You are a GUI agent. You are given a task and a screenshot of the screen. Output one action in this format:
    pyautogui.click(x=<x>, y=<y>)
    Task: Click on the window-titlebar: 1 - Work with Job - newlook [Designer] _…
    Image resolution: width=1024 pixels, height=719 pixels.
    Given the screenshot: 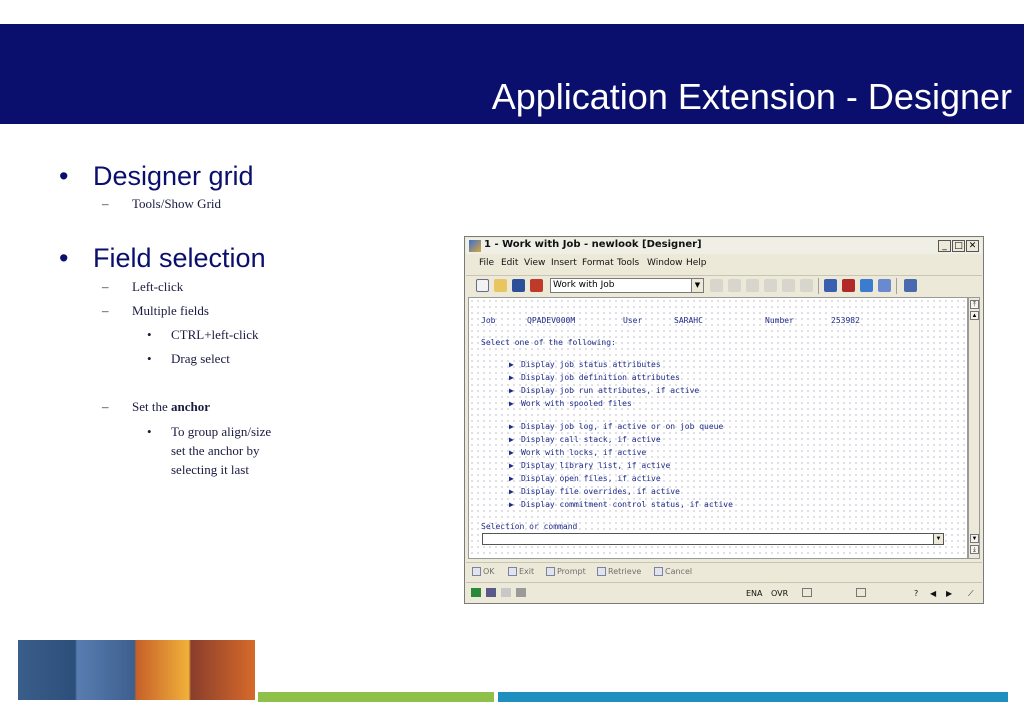 What is the action you would take?
    pyautogui.click(x=724, y=246)
    